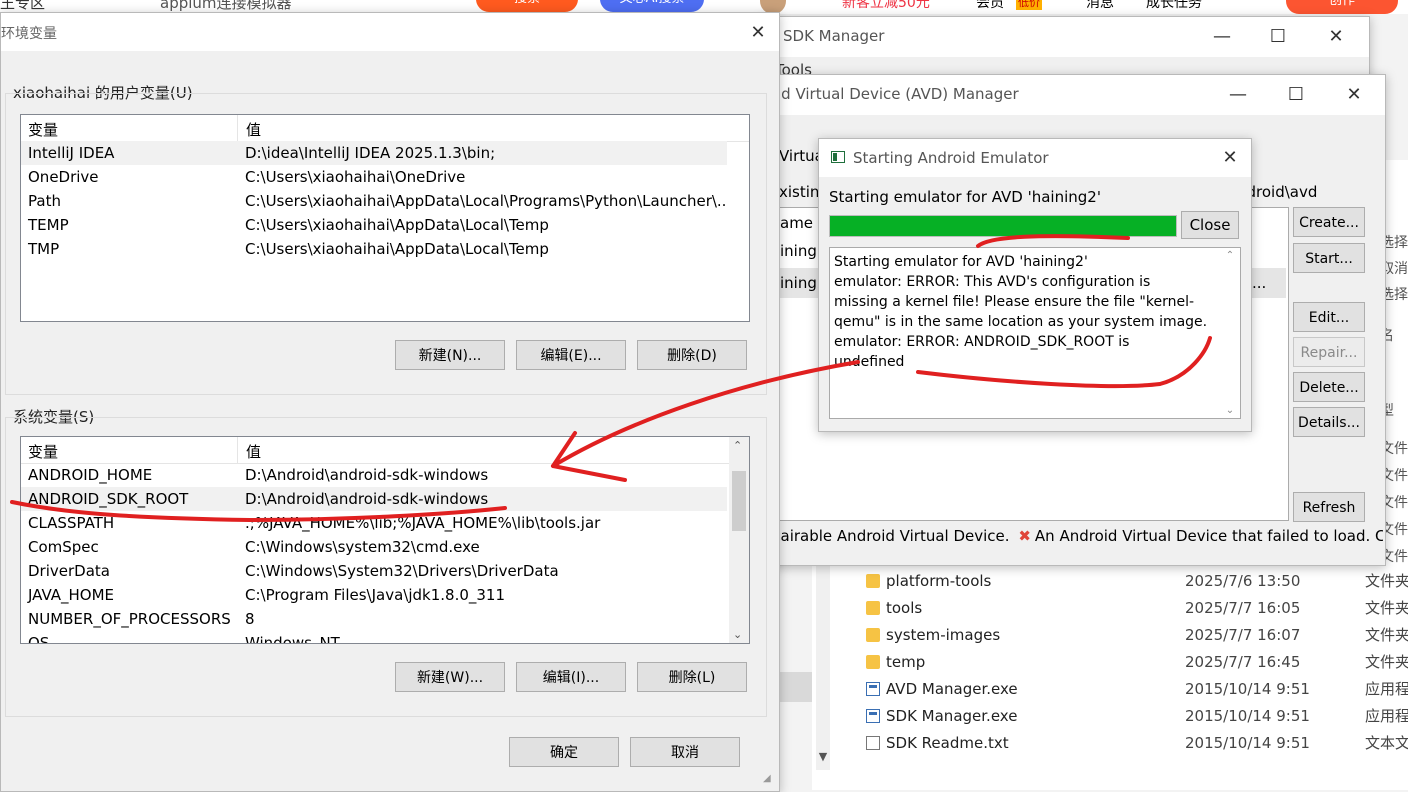 The height and width of the screenshot is (792, 1408). Describe the element at coordinates (1174, 6) in the screenshot. I see `growth-link: 成长任务` at that location.